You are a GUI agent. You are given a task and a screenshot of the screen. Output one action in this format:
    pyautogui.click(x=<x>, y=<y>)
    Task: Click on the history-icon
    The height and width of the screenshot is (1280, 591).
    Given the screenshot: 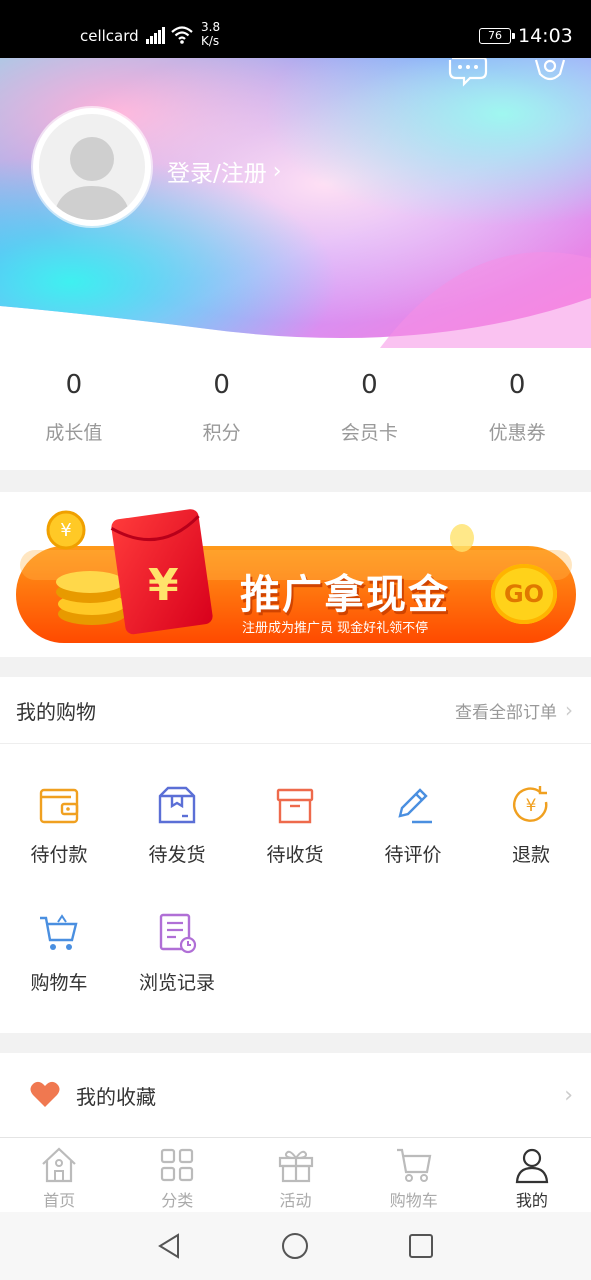 What is the action you would take?
    pyautogui.click(x=178, y=933)
    